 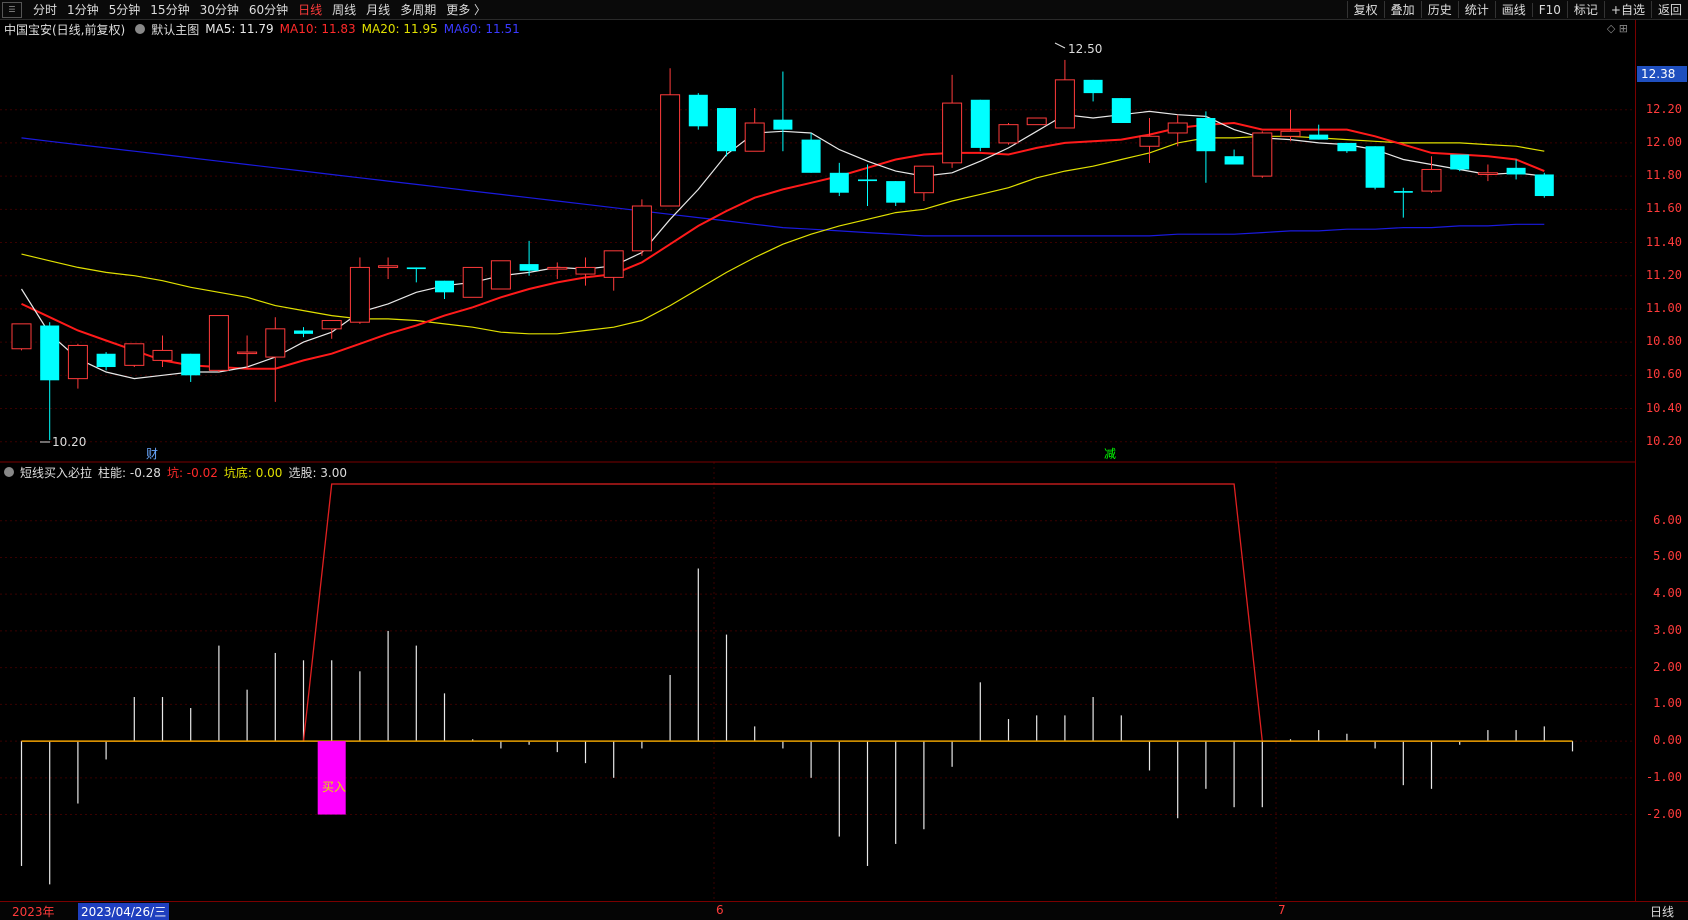 What do you see at coordinates (69, 442) in the screenshot?
I see `low-label: 10.20` at bounding box center [69, 442].